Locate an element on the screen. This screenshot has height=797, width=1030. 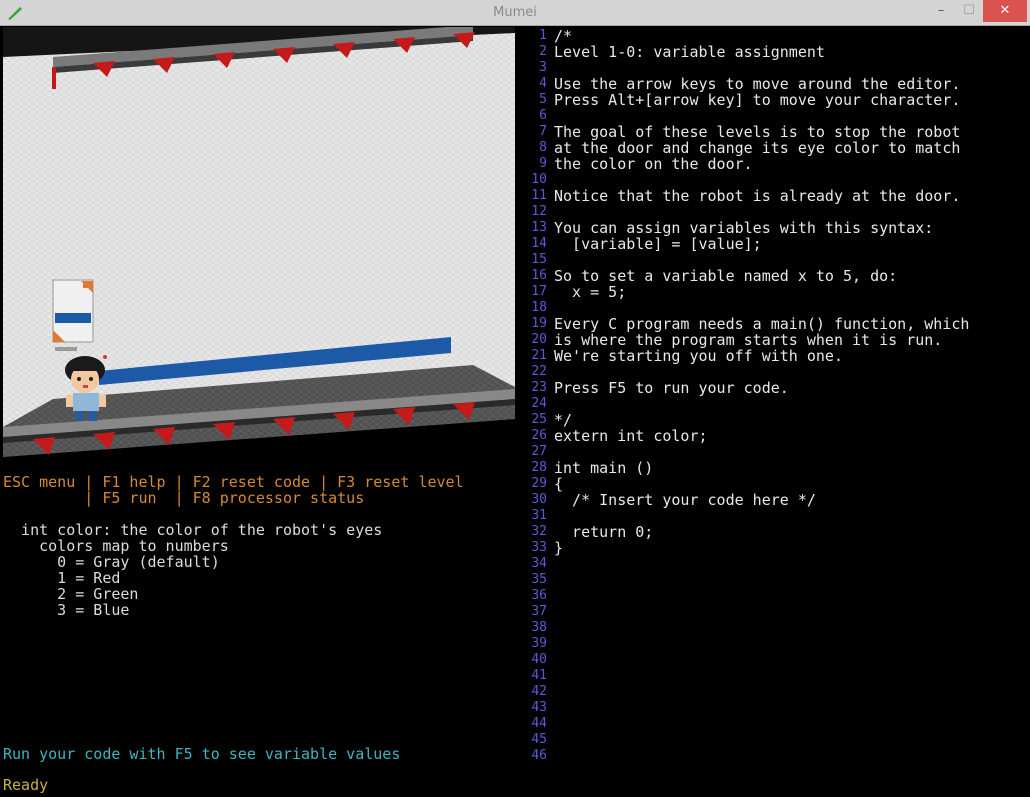
line-number: 4 is located at coordinates (543, 83).